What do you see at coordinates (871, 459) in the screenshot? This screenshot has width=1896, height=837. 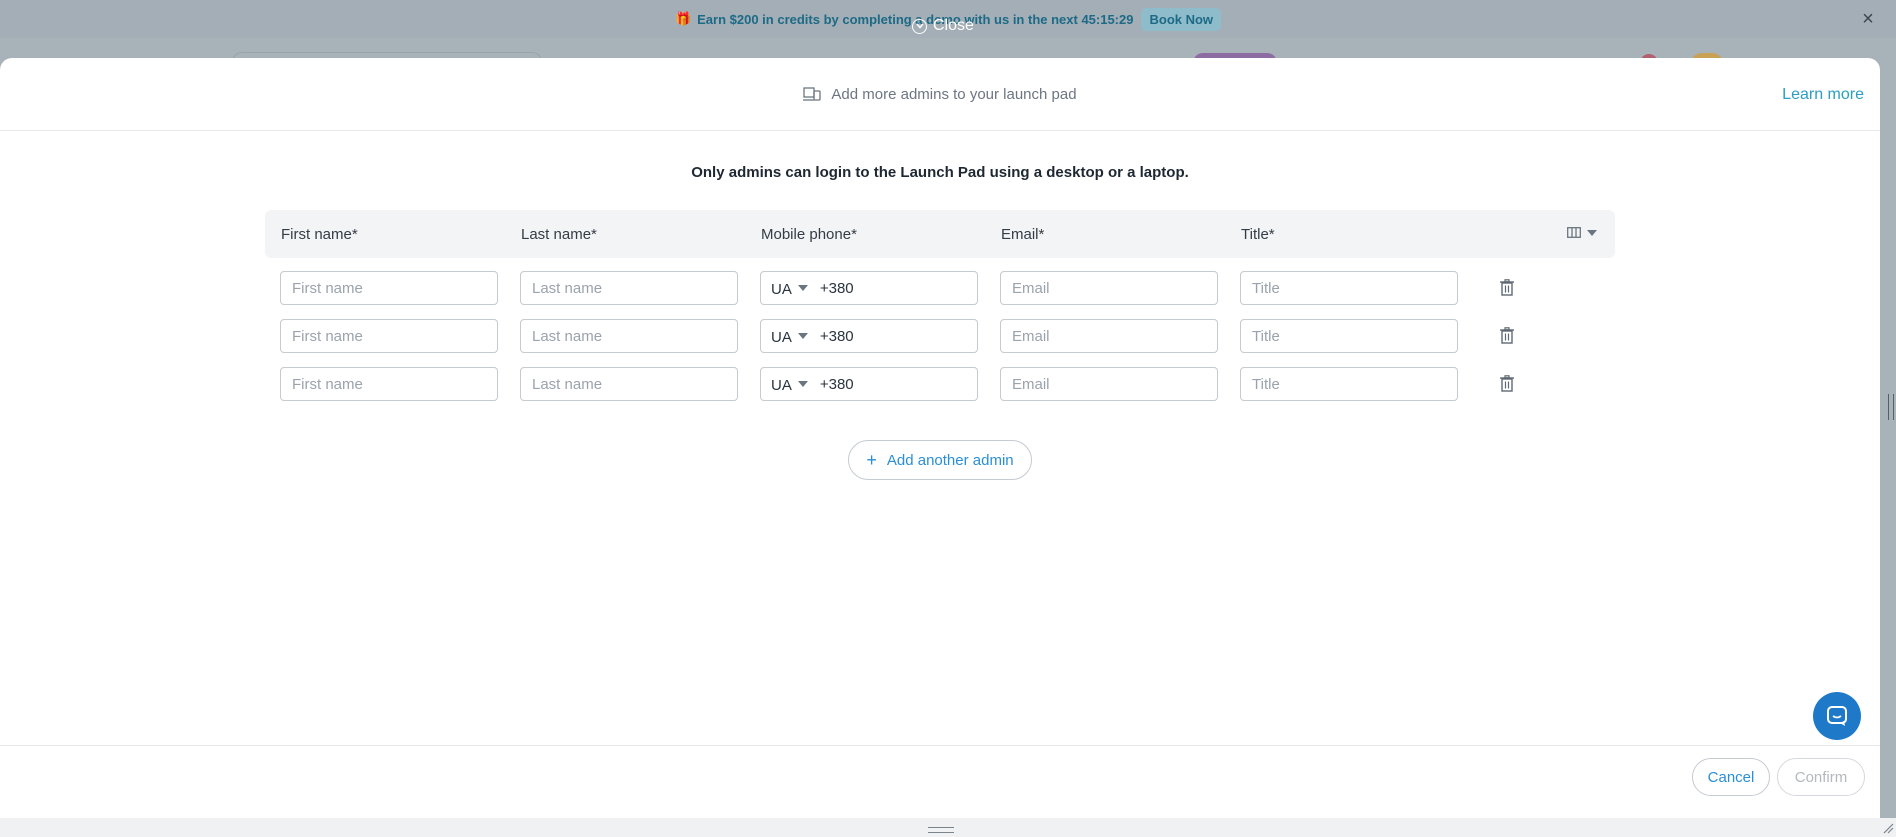 I see `plus-icon: +` at bounding box center [871, 459].